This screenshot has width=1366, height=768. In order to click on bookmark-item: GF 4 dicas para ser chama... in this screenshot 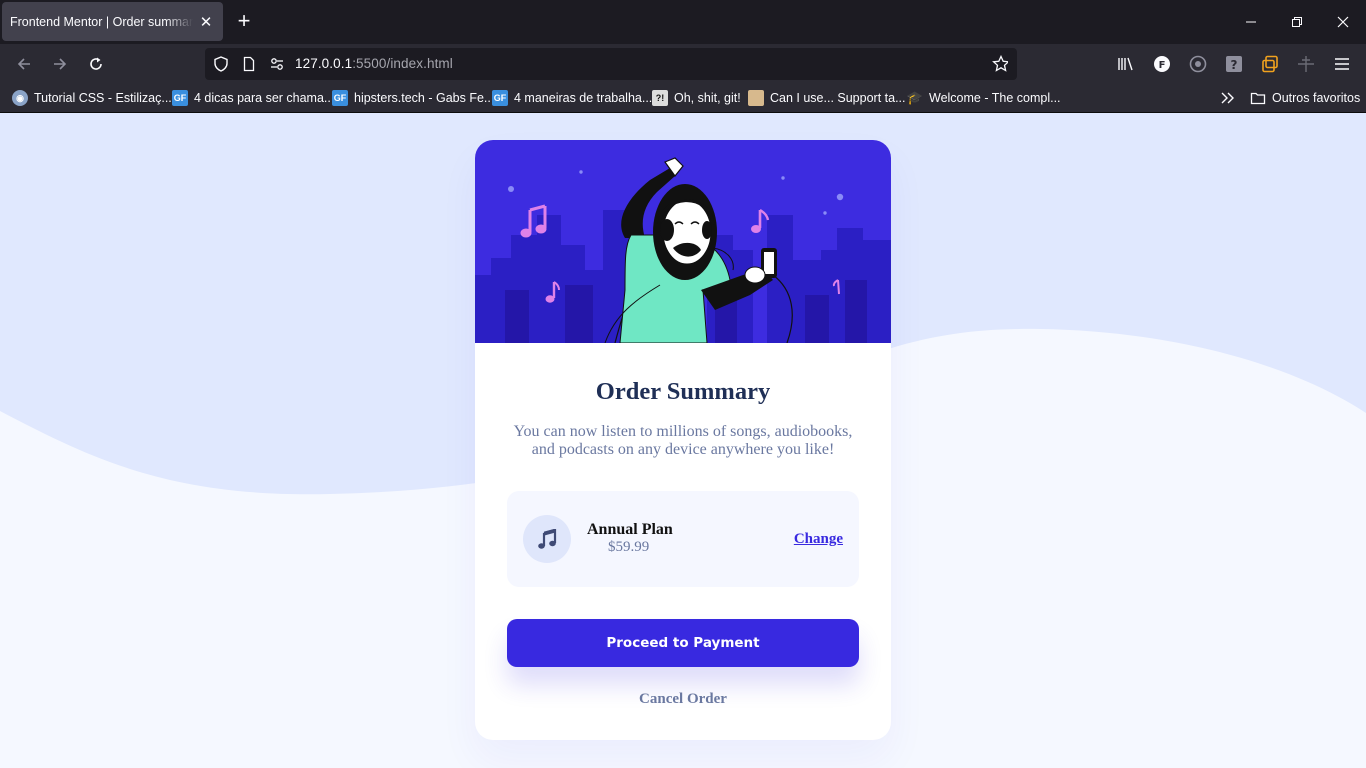, I will do `click(253, 98)`.